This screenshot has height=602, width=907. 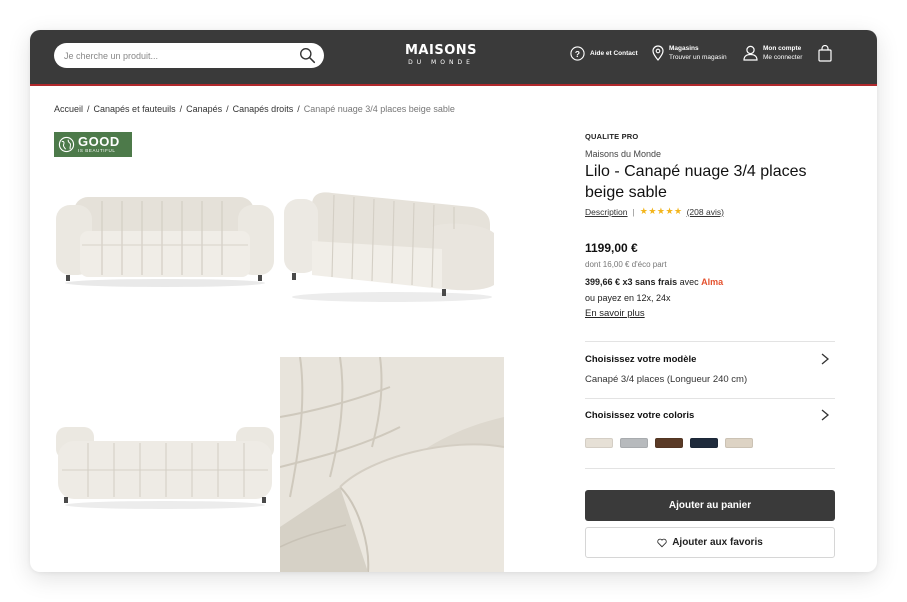 What do you see at coordinates (66, 144) in the screenshot?
I see `globe-icon` at bounding box center [66, 144].